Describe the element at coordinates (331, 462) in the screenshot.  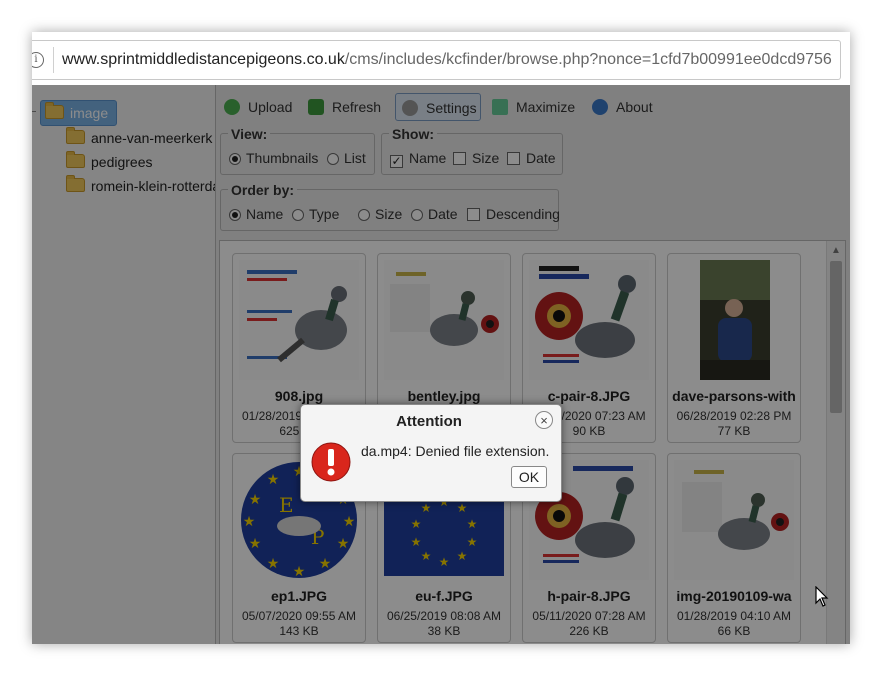
I see `error-icon` at that location.